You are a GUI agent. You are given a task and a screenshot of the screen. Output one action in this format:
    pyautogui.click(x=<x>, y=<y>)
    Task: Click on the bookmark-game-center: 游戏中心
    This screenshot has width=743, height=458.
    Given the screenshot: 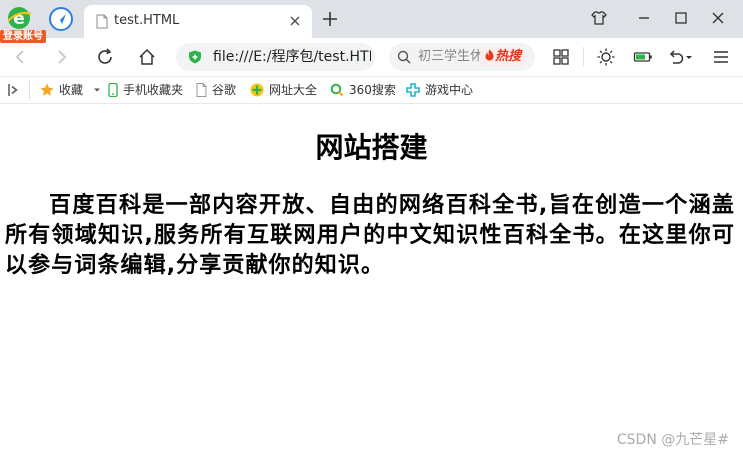 What is the action you would take?
    pyautogui.click(x=442, y=90)
    